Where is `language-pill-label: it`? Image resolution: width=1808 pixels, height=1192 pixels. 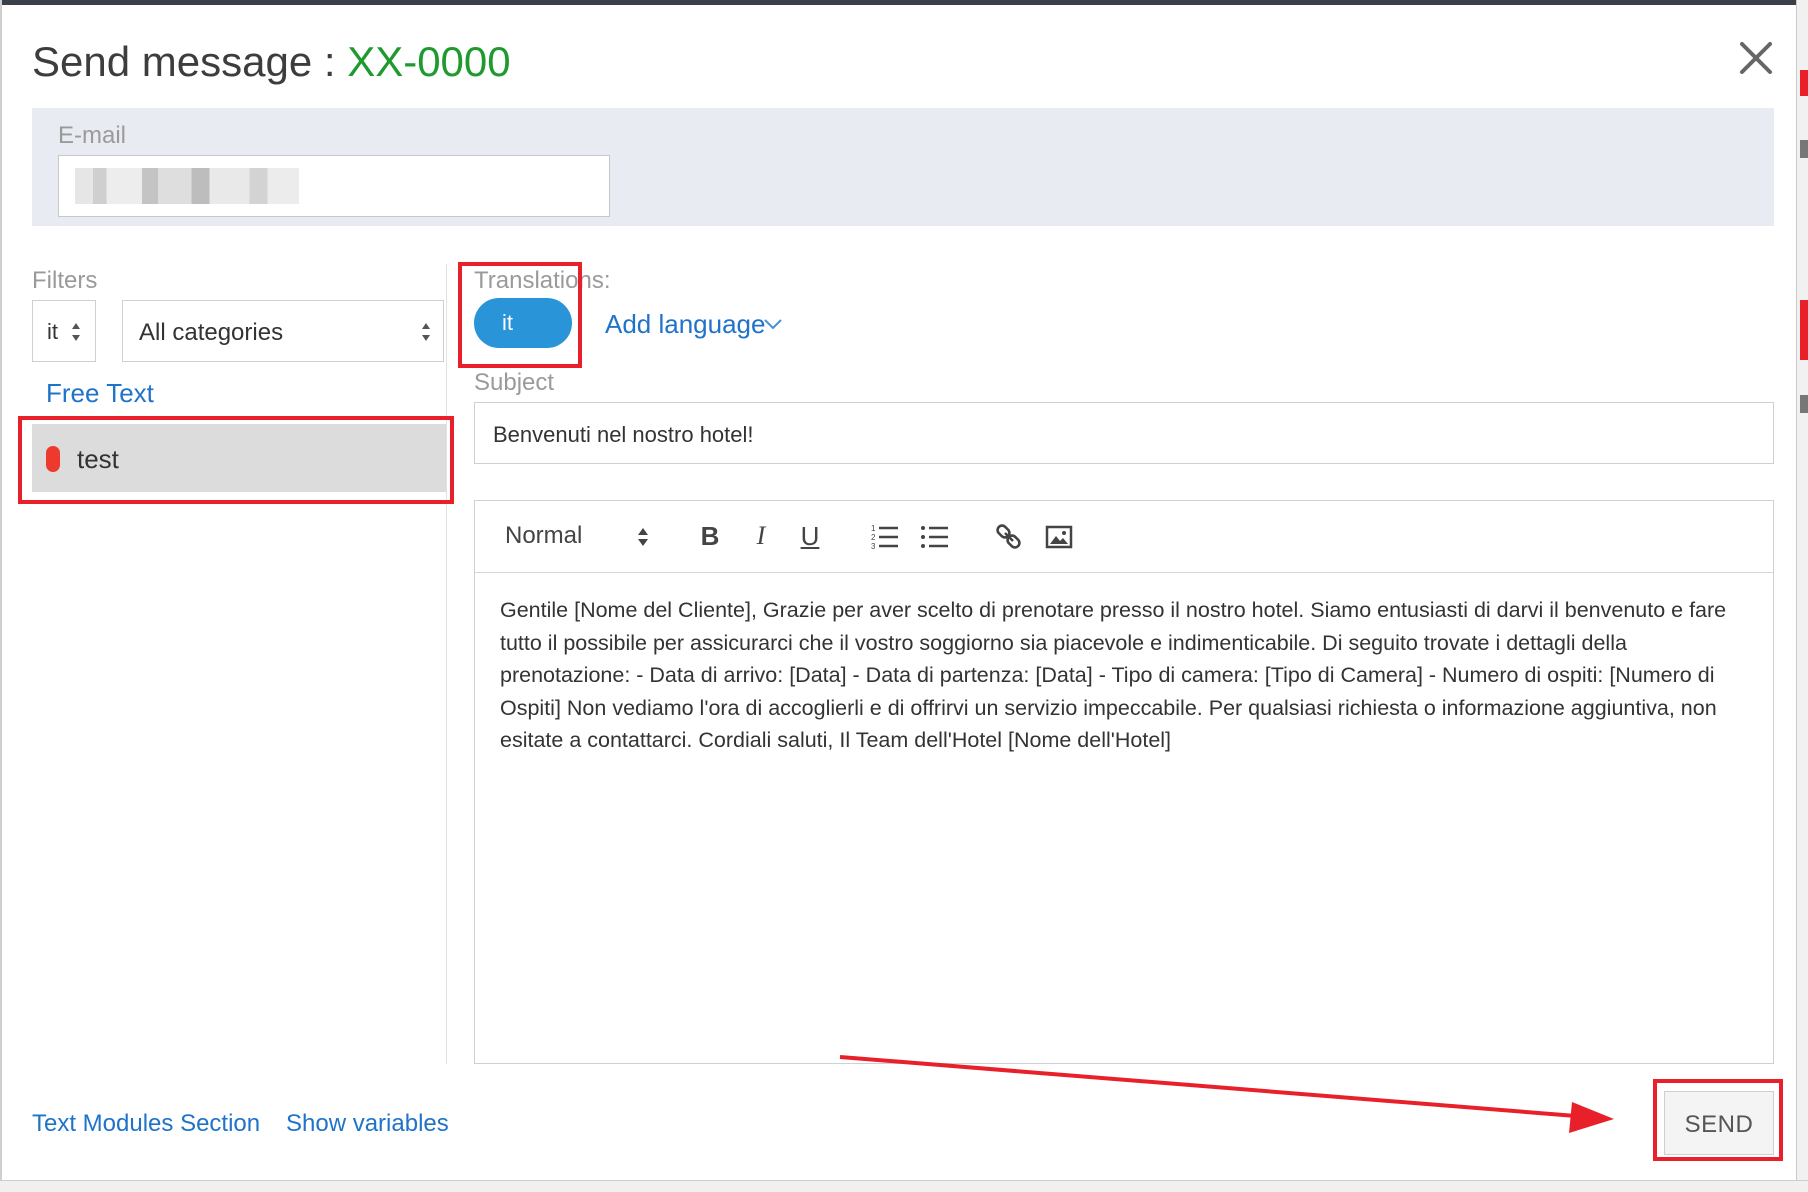 language-pill-label: it is located at coordinates (507, 322).